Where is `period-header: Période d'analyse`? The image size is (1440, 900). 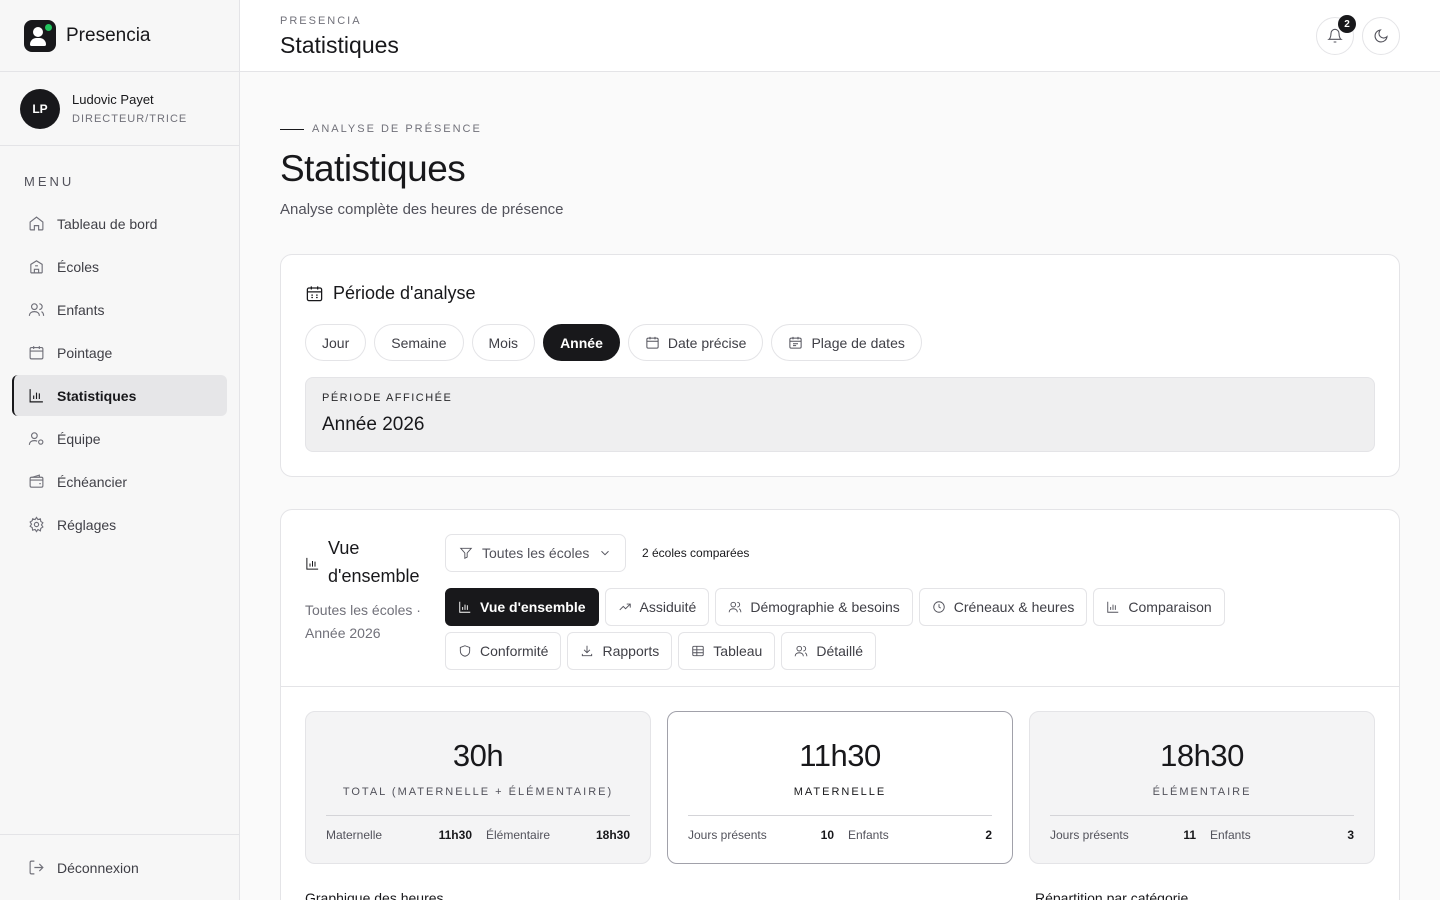
period-header: Période d'analyse is located at coordinates (390, 293).